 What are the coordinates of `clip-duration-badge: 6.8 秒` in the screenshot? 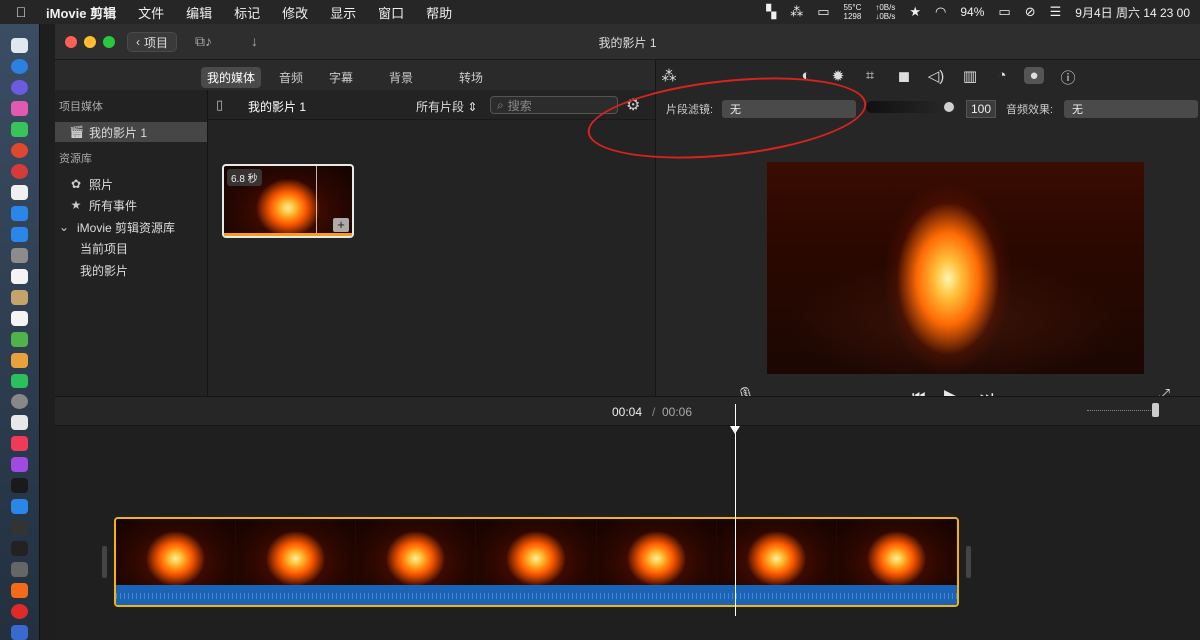 It's located at (244, 177).